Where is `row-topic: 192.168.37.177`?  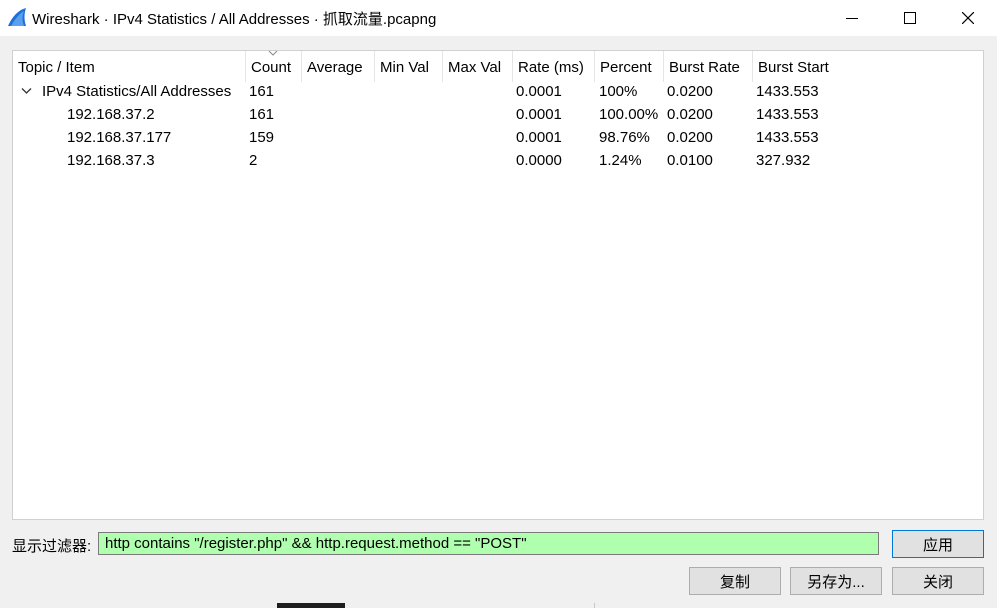
row-topic: 192.168.37.177 is located at coordinates (119, 137).